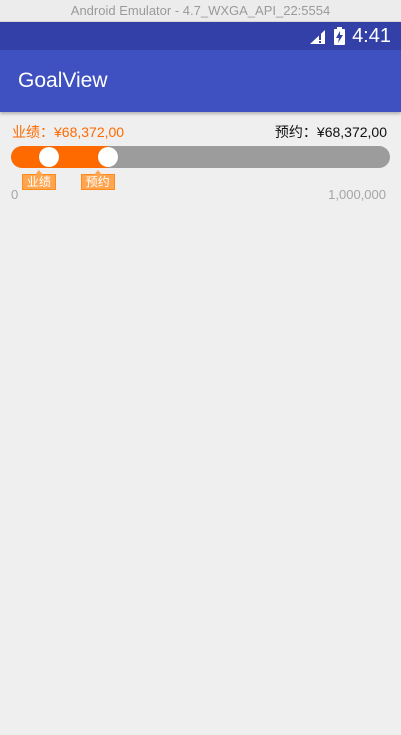 The width and height of the screenshot is (401, 735). What do you see at coordinates (200, 81) in the screenshot?
I see `app-bar: GoalView` at bounding box center [200, 81].